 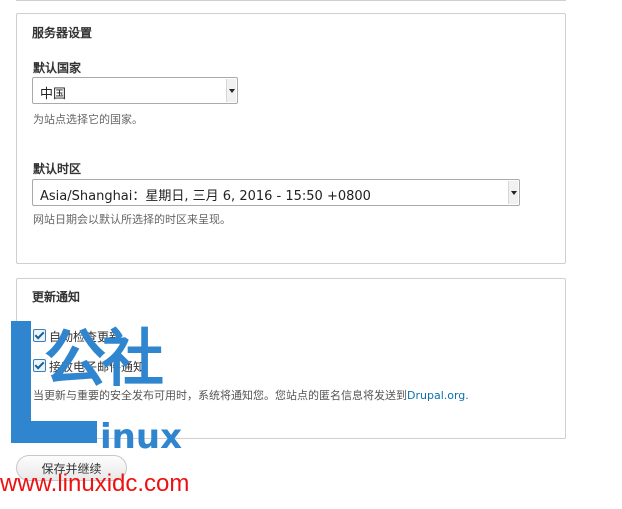 I want to click on country-description: 为站点选择它的国家。, so click(x=88, y=119).